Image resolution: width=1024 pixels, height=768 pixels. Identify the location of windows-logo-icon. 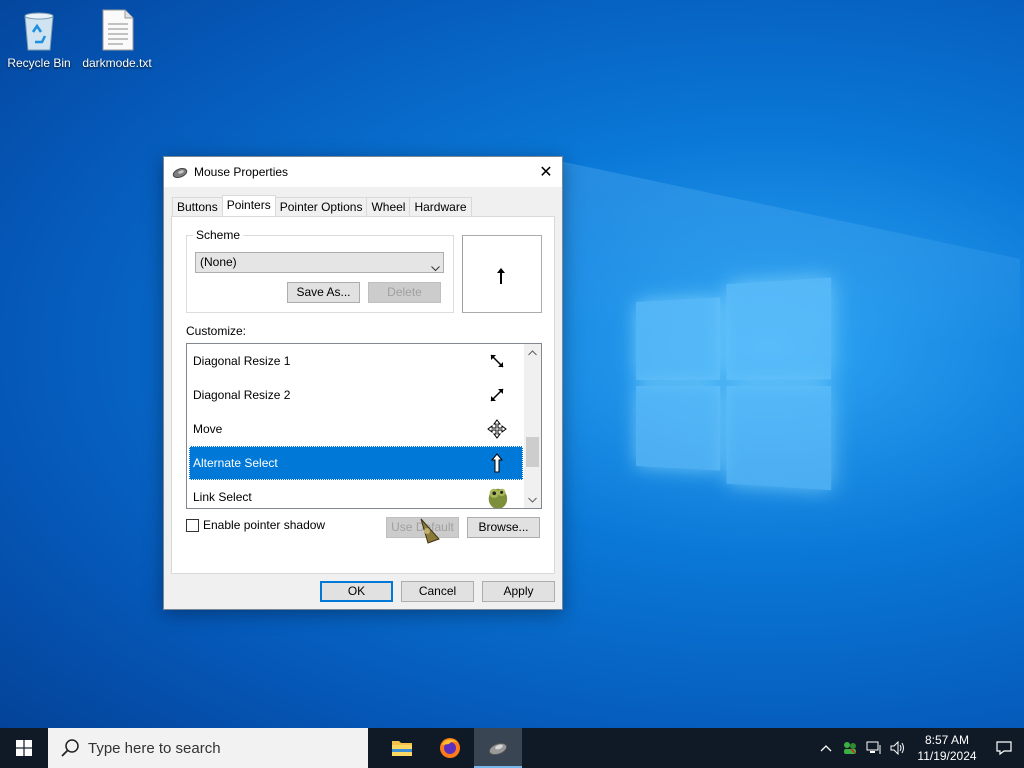
(24, 748).